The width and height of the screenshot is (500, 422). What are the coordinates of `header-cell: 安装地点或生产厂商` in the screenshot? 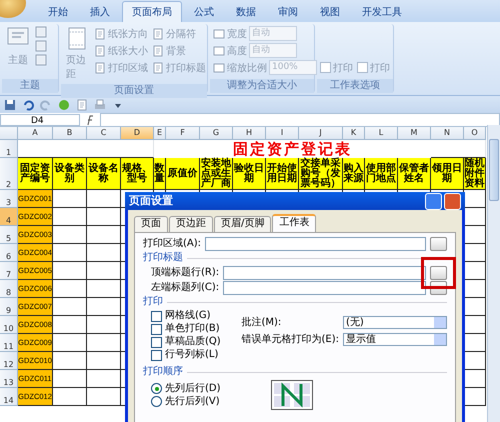 It's located at (216, 174).